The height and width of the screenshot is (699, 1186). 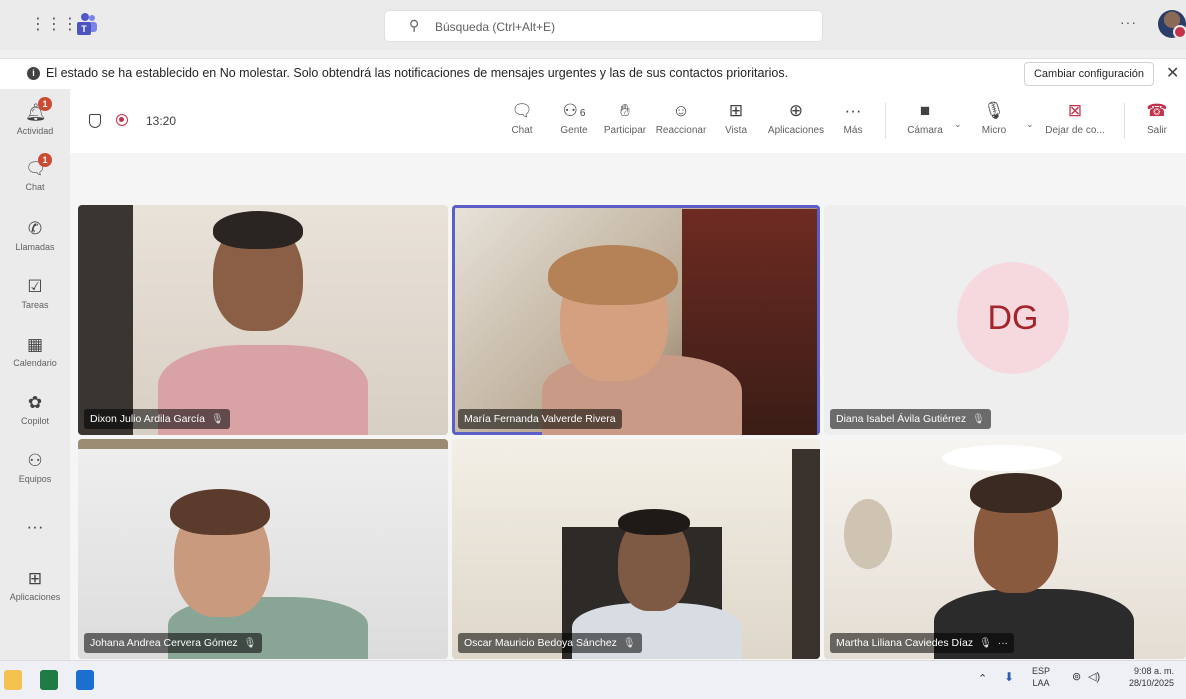 I want to click on hand-icon: ✋︎, so click(x=625, y=110).